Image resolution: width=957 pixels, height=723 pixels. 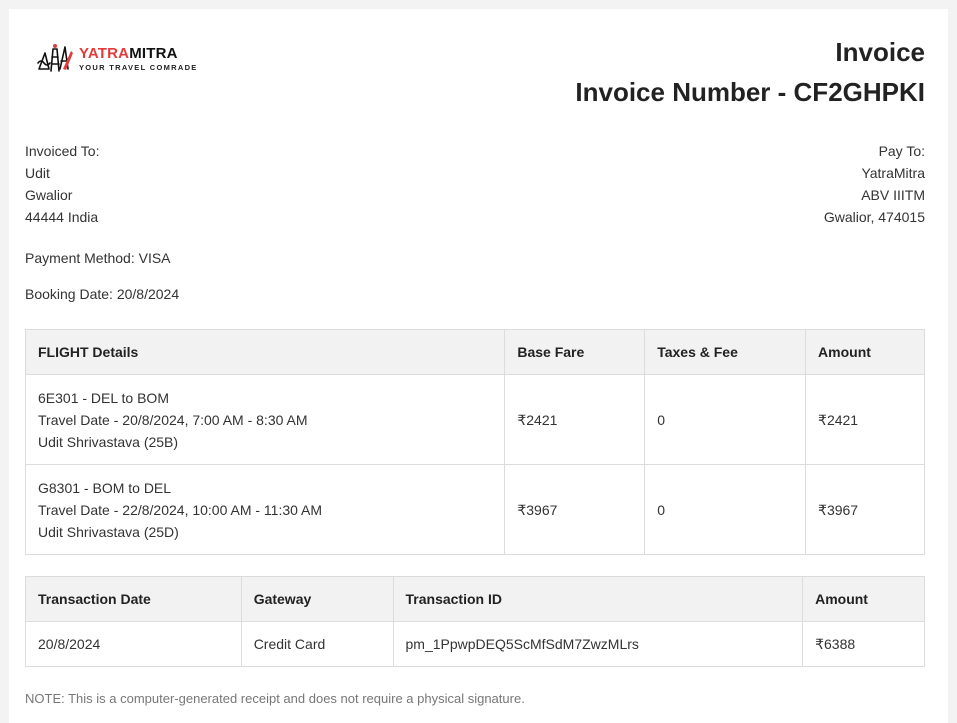 What do you see at coordinates (317, 599) in the screenshot?
I see `column-header: Gateway` at bounding box center [317, 599].